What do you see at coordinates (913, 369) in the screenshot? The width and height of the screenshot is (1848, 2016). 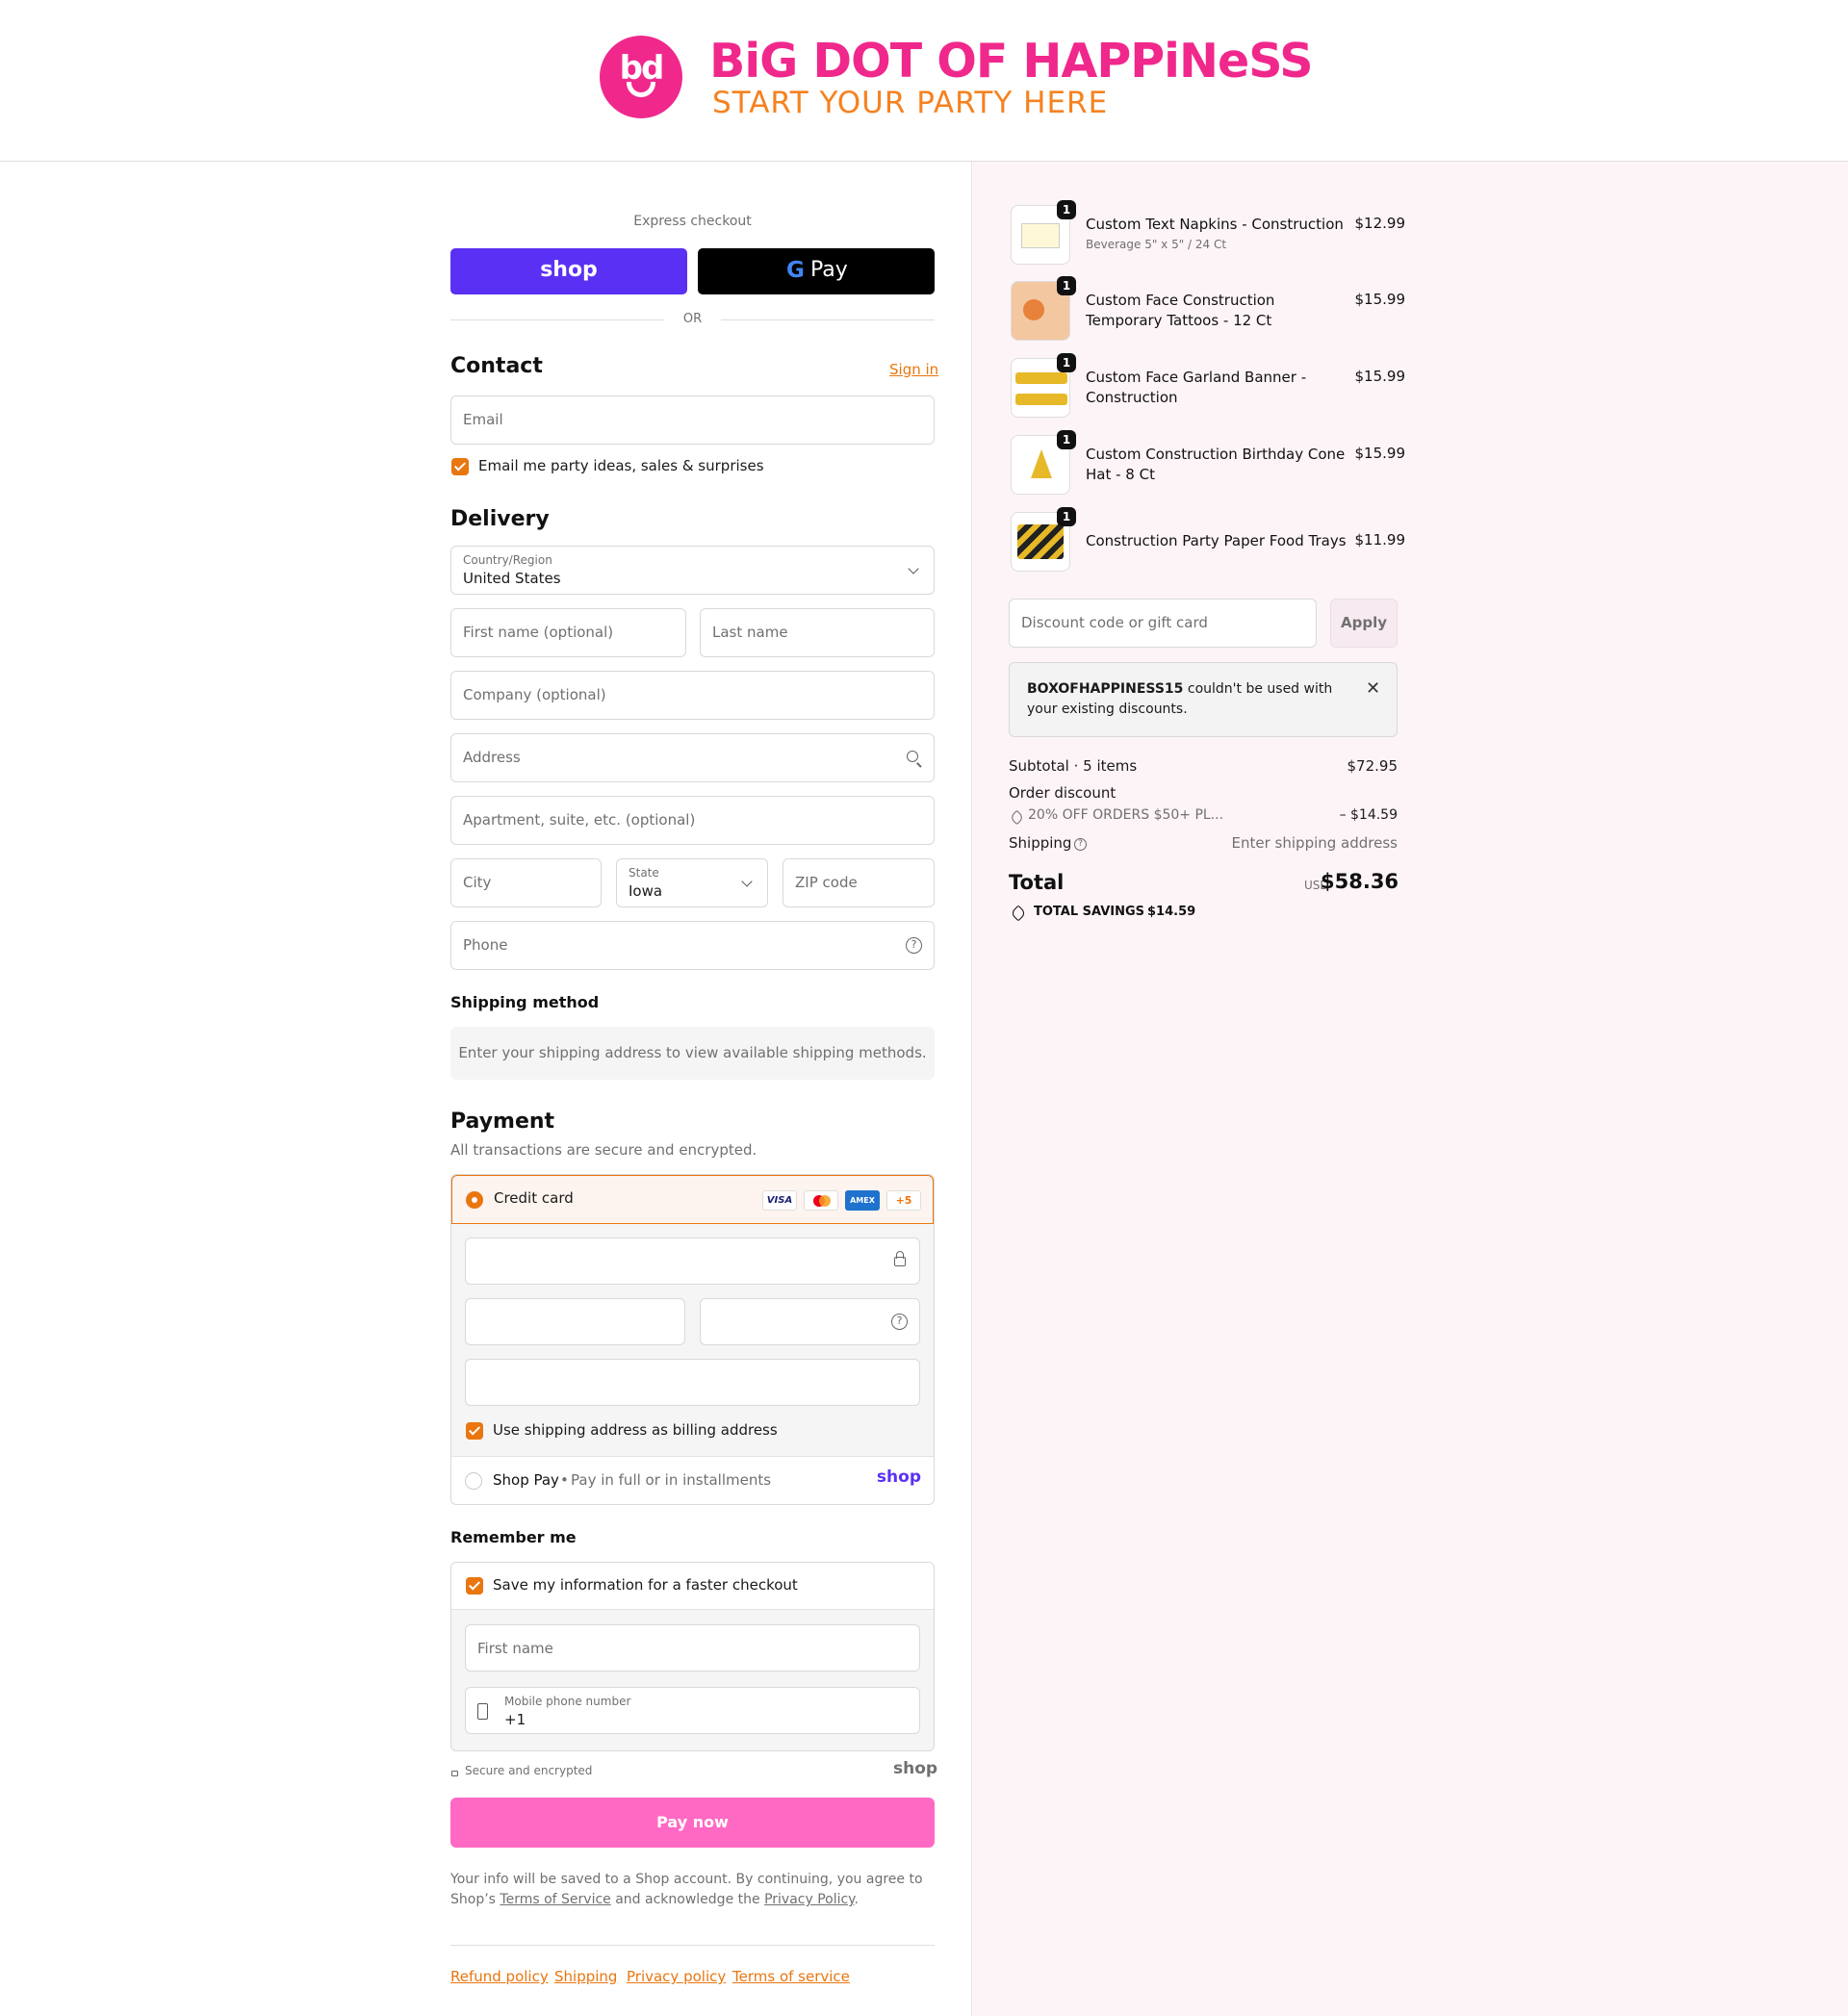 I see `sign-in-link: Sign in` at bounding box center [913, 369].